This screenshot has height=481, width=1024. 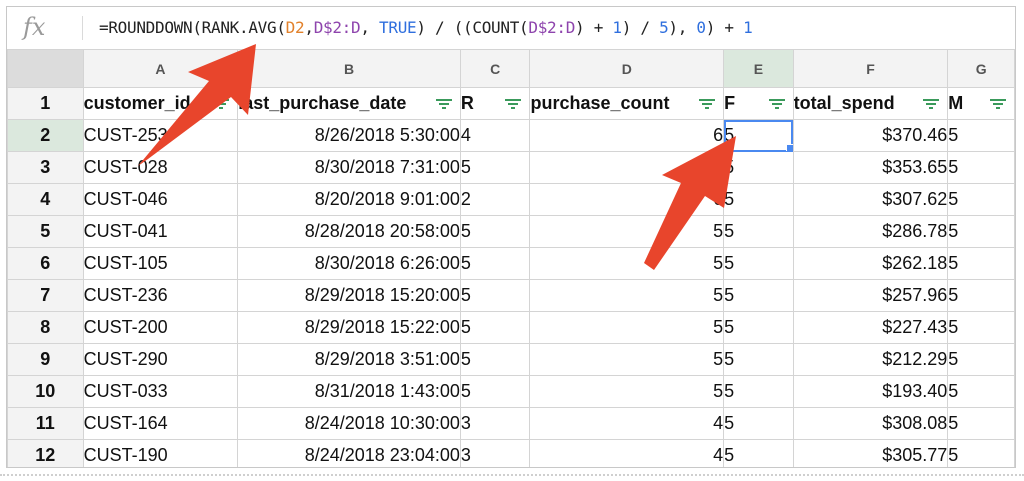 What do you see at coordinates (495, 103) in the screenshot?
I see `header-cell-r: R` at bounding box center [495, 103].